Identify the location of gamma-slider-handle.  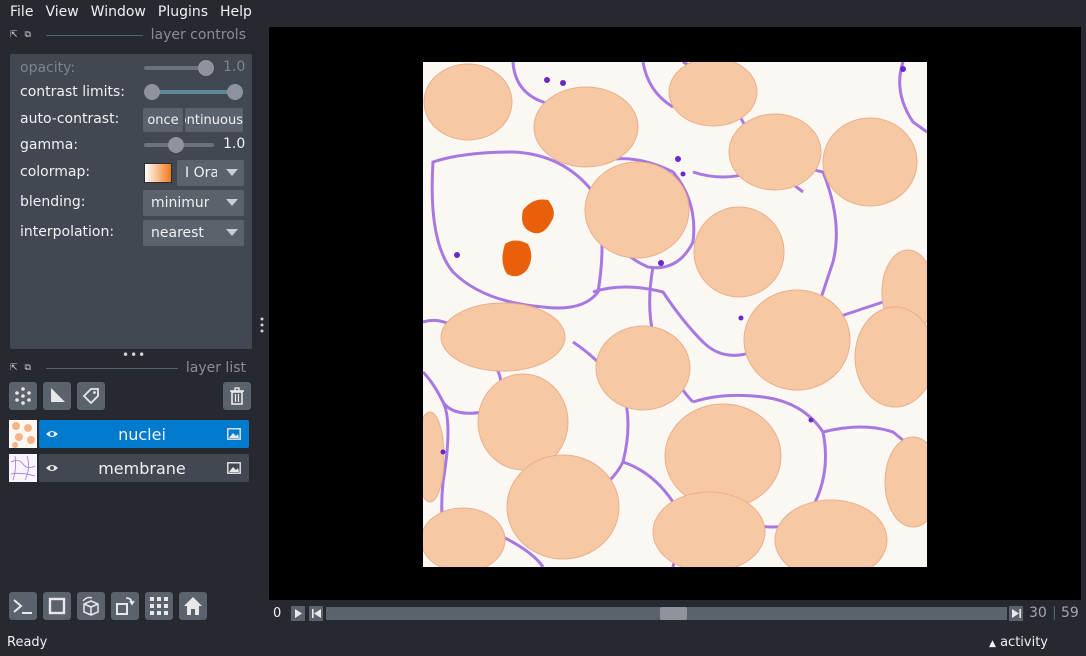
(176, 145).